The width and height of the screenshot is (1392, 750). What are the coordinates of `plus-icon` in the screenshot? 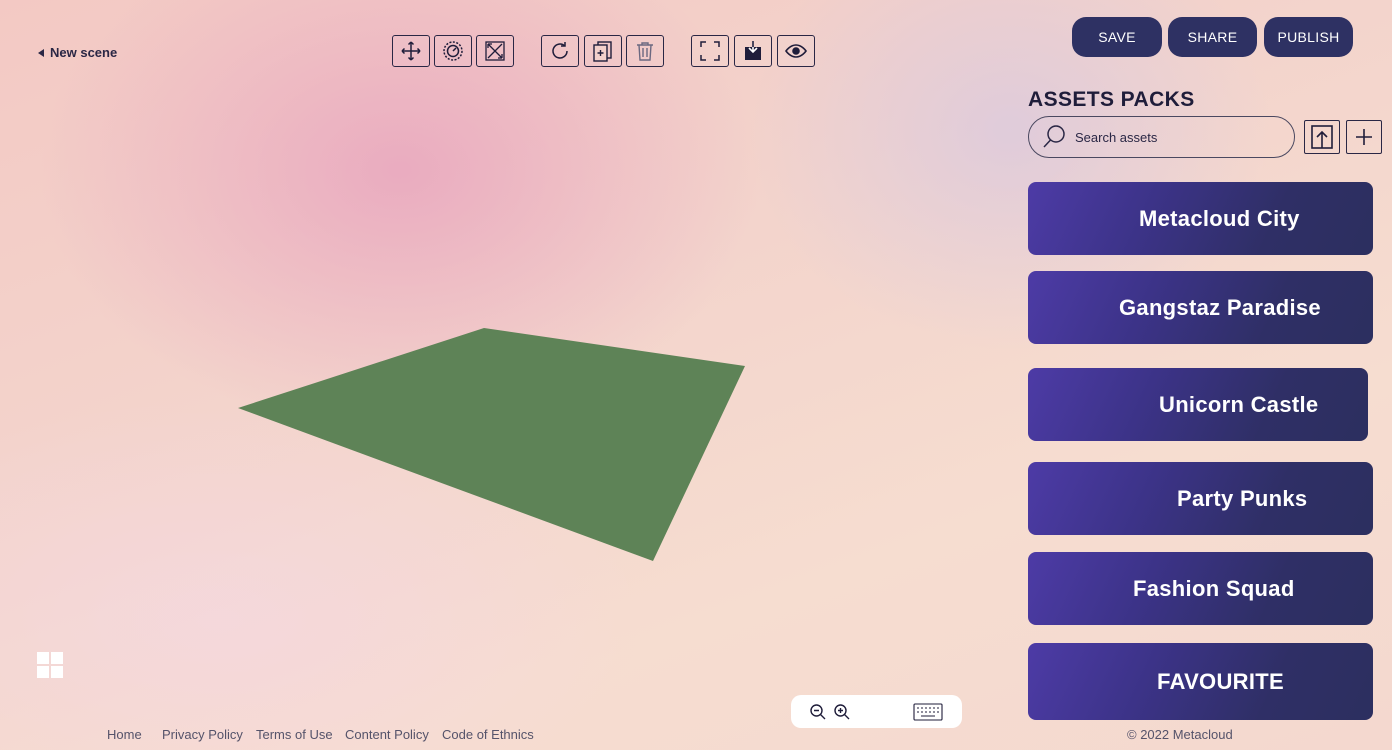 It's located at (1364, 137).